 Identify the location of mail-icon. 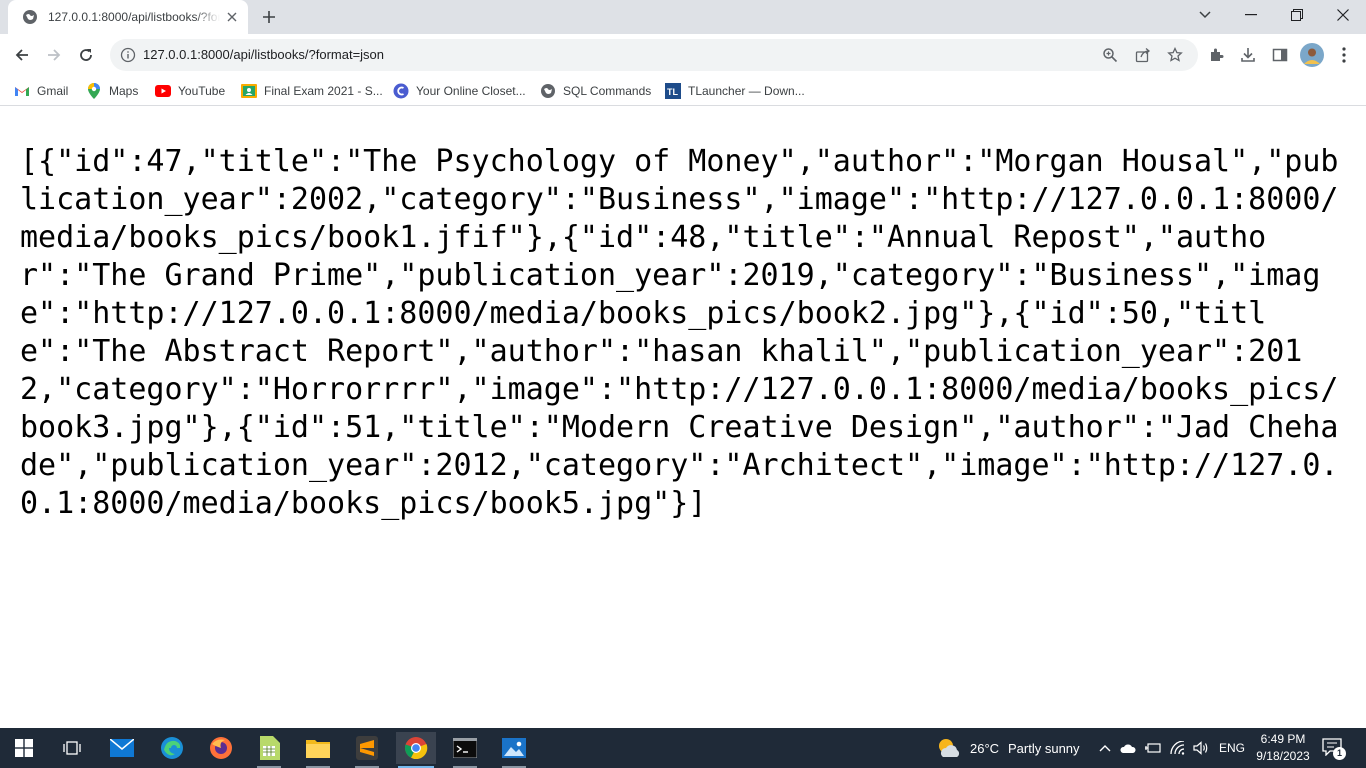
(122, 748).